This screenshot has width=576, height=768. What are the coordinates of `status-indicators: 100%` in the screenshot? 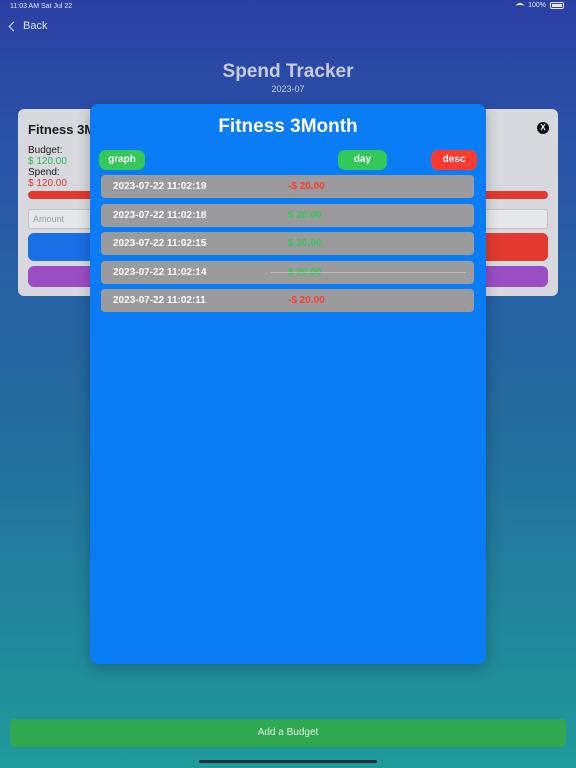 It's located at (540, 5).